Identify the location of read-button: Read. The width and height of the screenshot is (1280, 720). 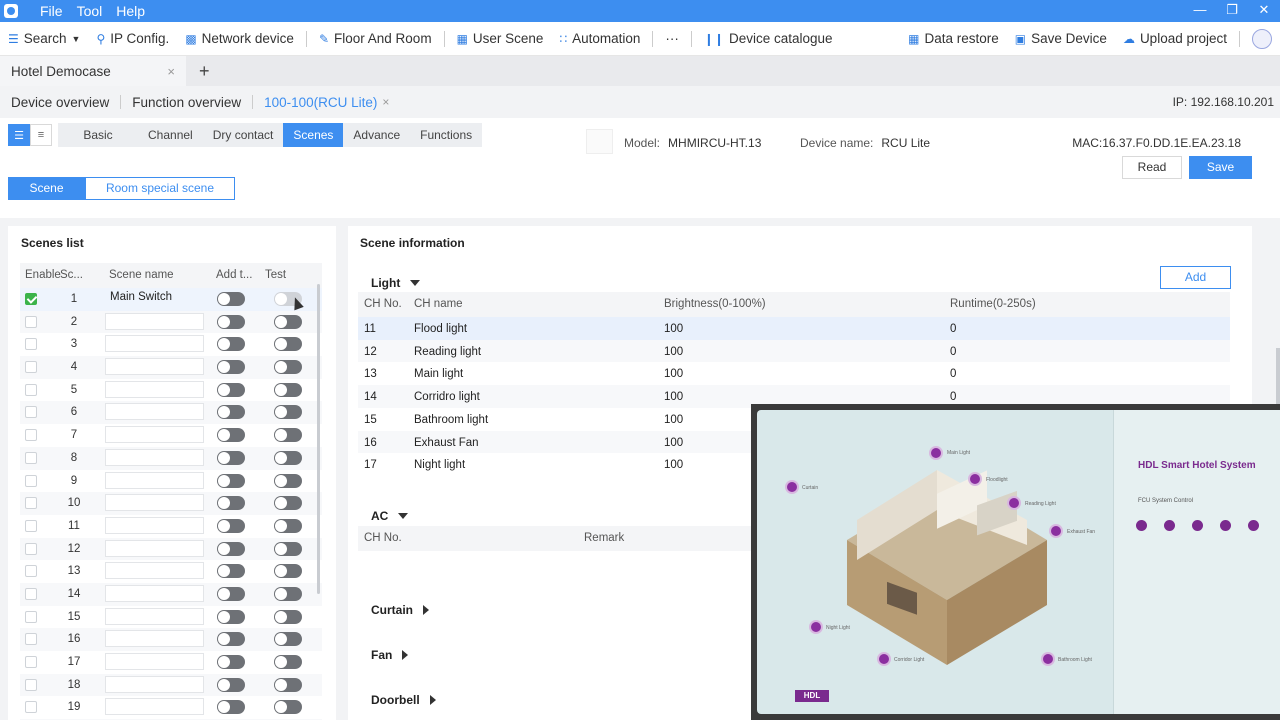
(1152, 167).